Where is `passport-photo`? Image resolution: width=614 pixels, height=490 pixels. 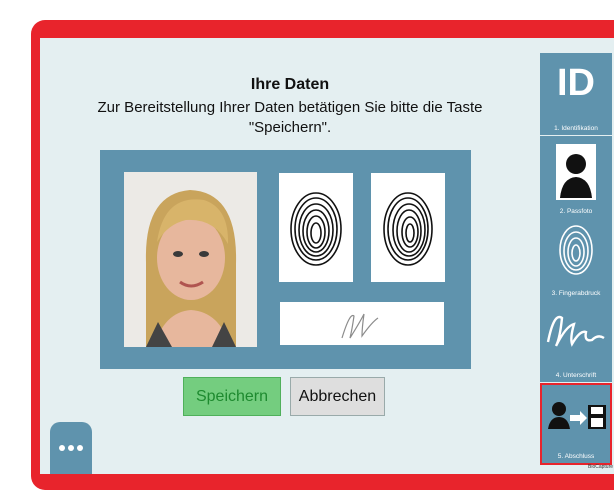 passport-photo is located at coordinates (190, 259).